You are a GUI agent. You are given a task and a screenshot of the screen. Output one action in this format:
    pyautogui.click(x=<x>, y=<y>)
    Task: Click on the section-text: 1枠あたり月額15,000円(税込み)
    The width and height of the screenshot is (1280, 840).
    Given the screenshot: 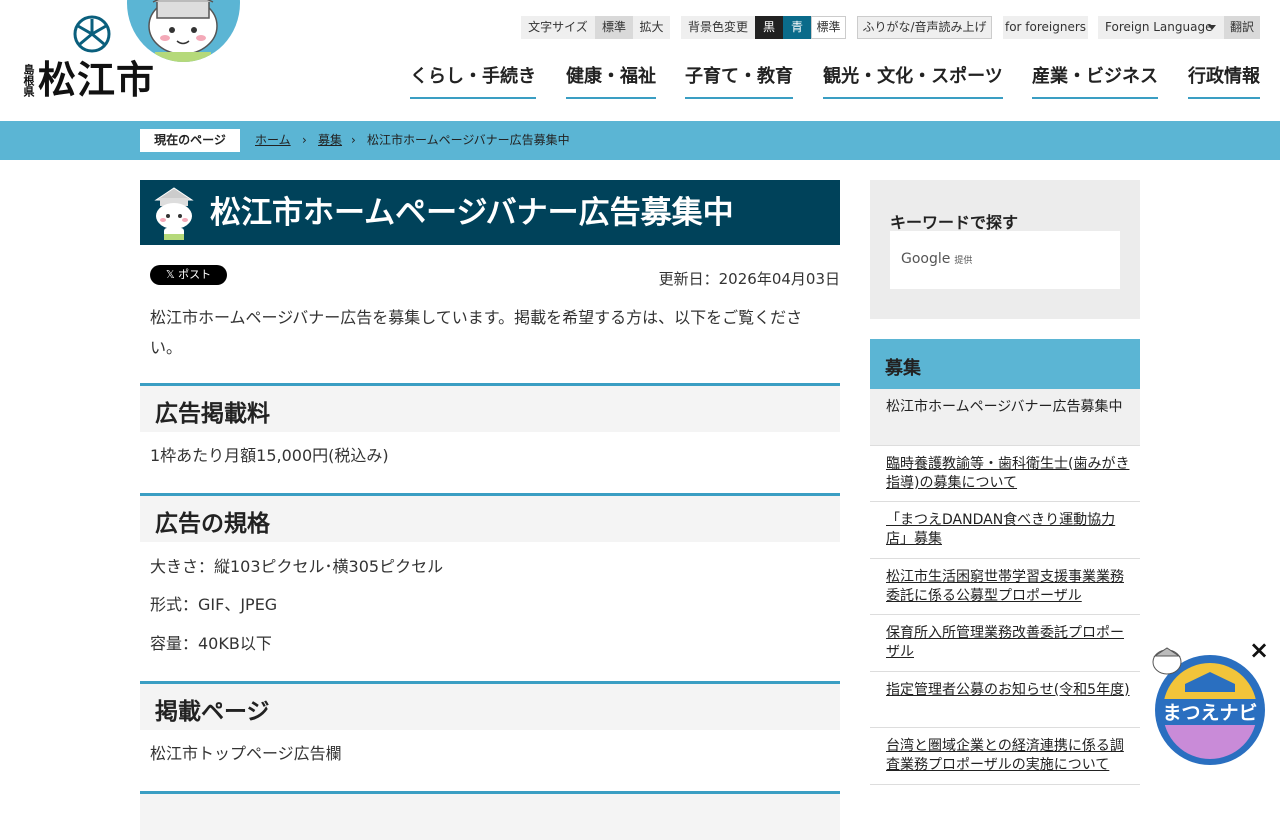 What is the action you would take?
    pyautogui.click(x=269, y=455)
    